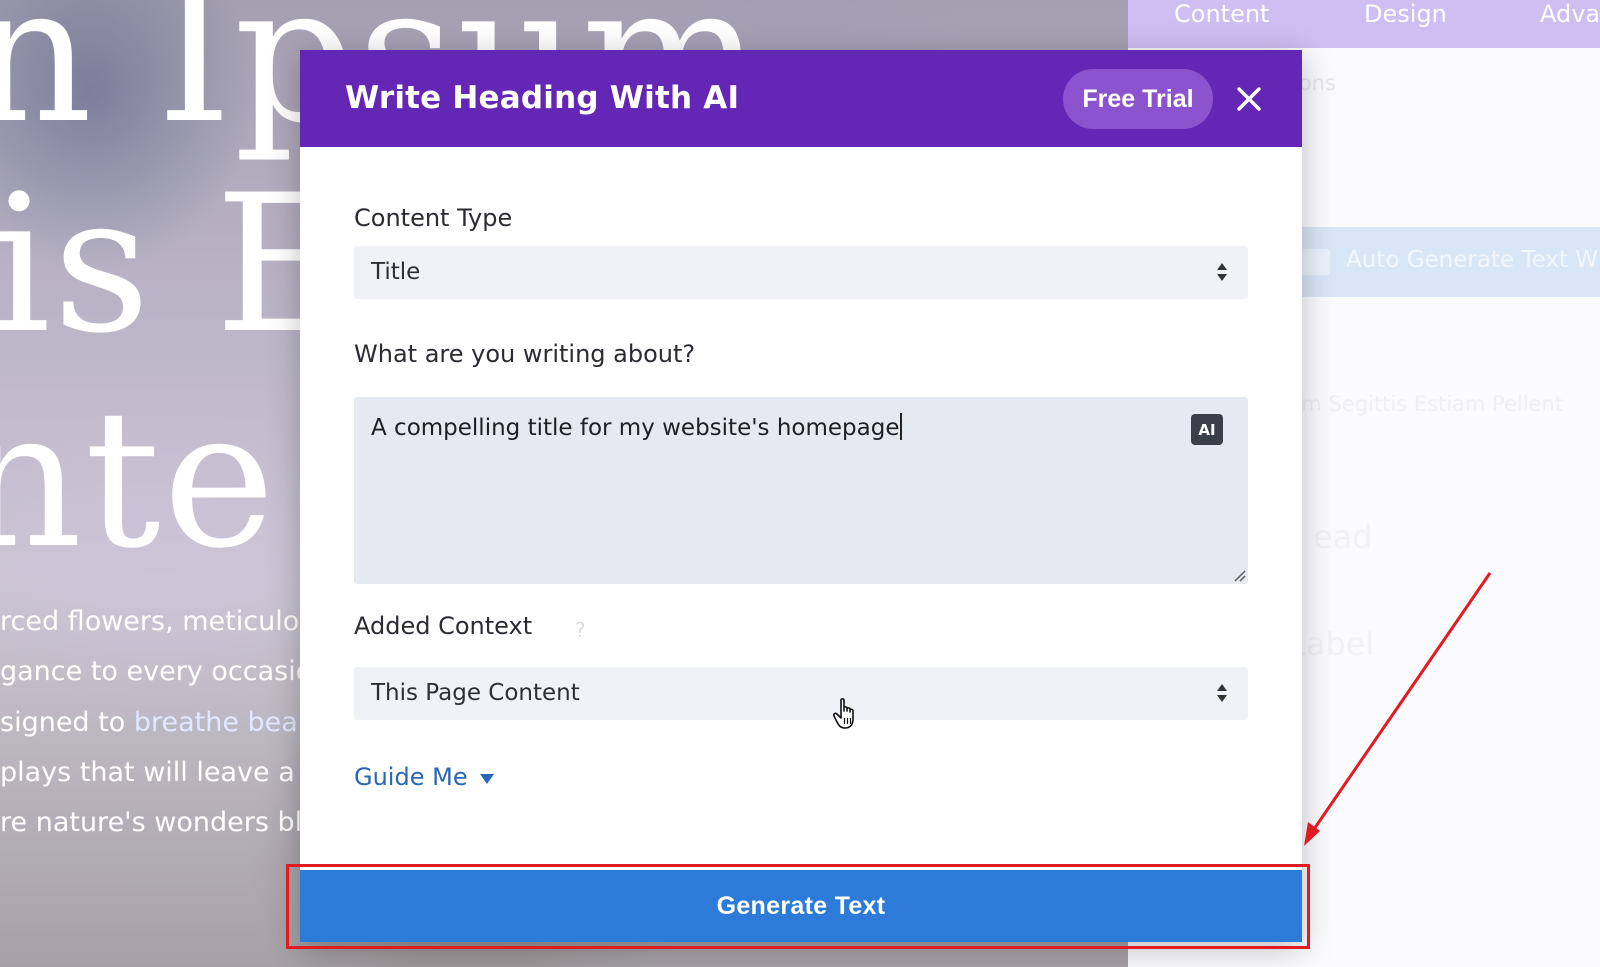  Describe the element at coordinates (1398, 709) in the screenshot. I see `annotation-arrow-icon` at that location.